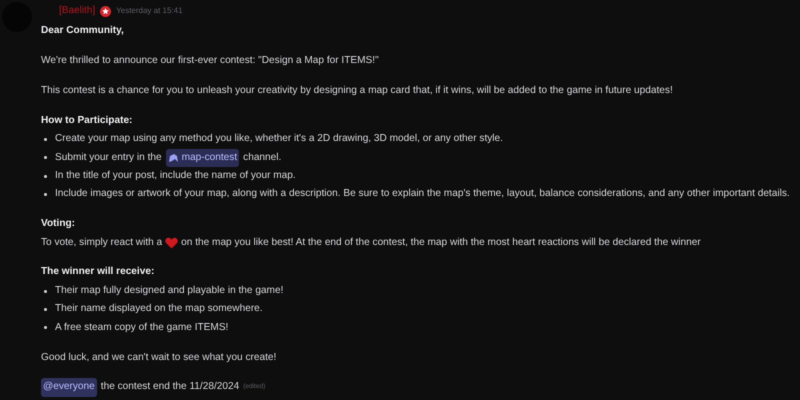 This screenshot has width=800, height=400. Describe the element at coordinates (98, 272) in the screenshot. I see `section-heading: The winner will receive:` at that location.